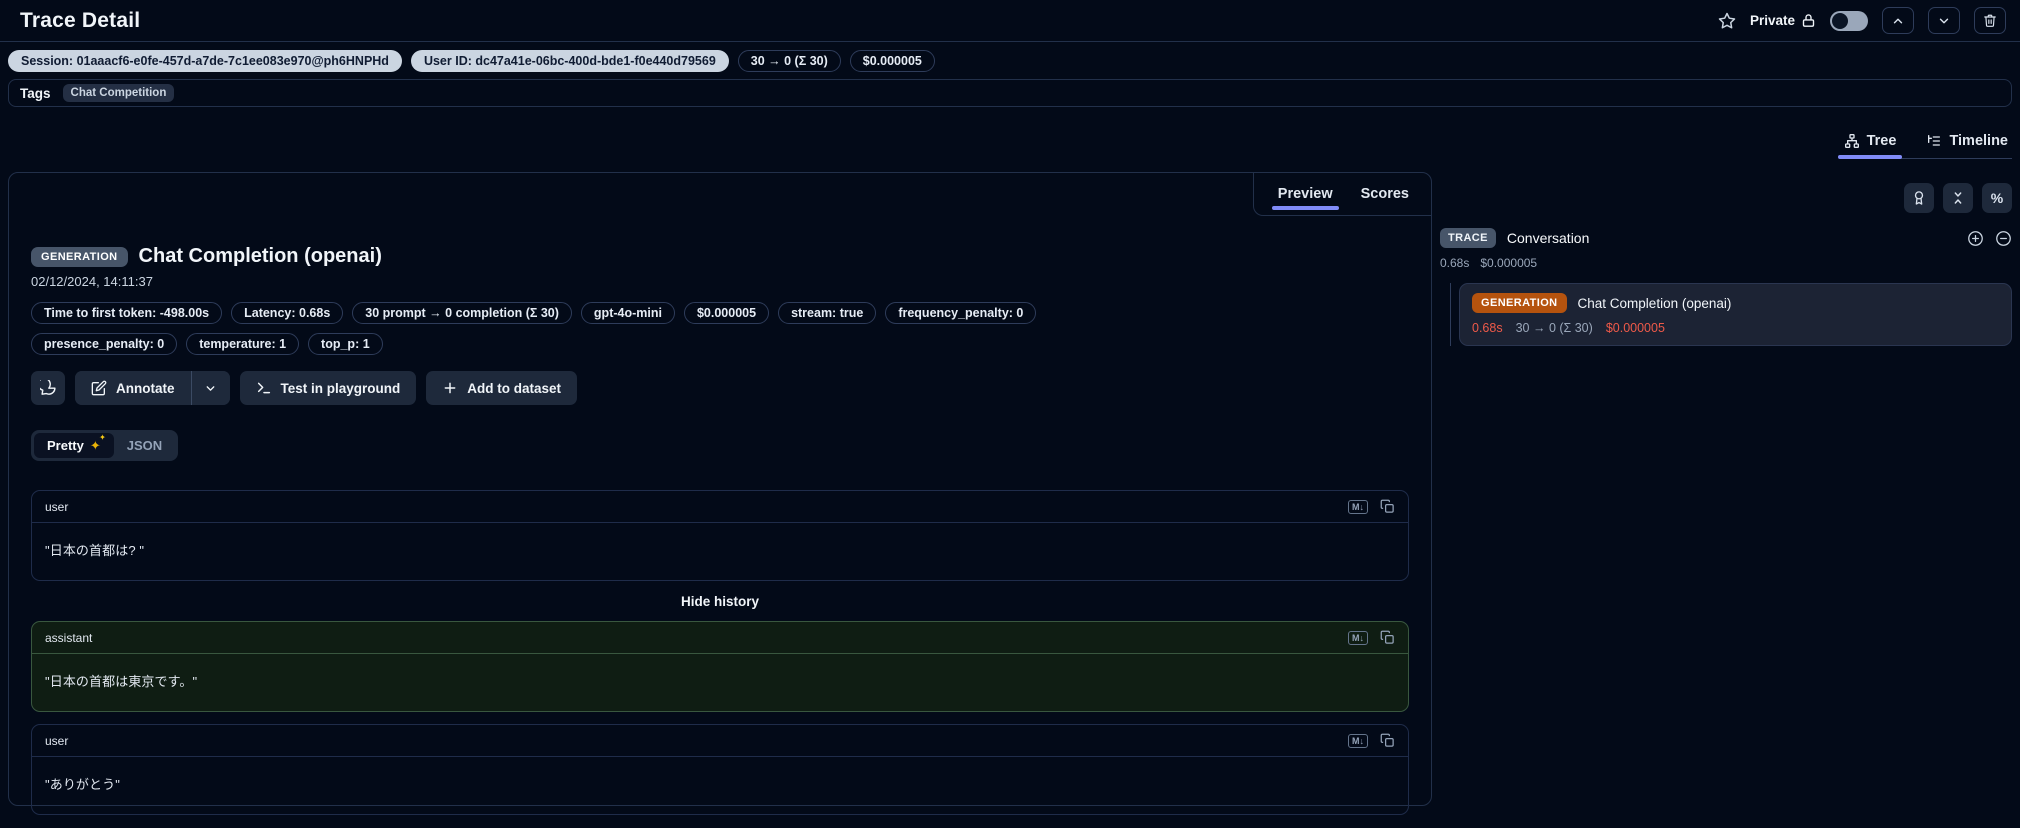 This screenshot has height=828, width=2020. I want to click on generation-node-metrics: 0.68s 30 → 0 (Σ 30) $0.000005, so click(1735, 328).